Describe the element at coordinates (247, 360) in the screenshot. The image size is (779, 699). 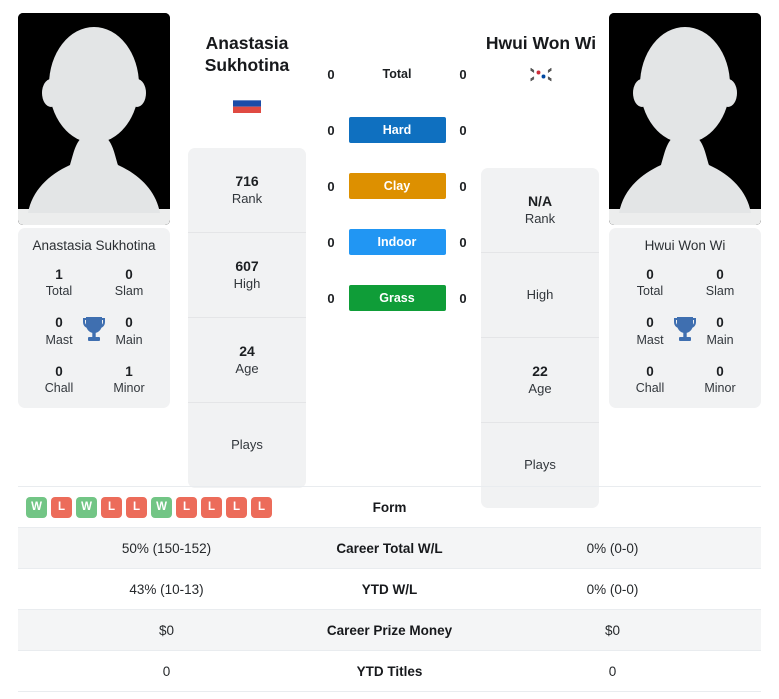
I see `info-age: 24 Age` at that location.